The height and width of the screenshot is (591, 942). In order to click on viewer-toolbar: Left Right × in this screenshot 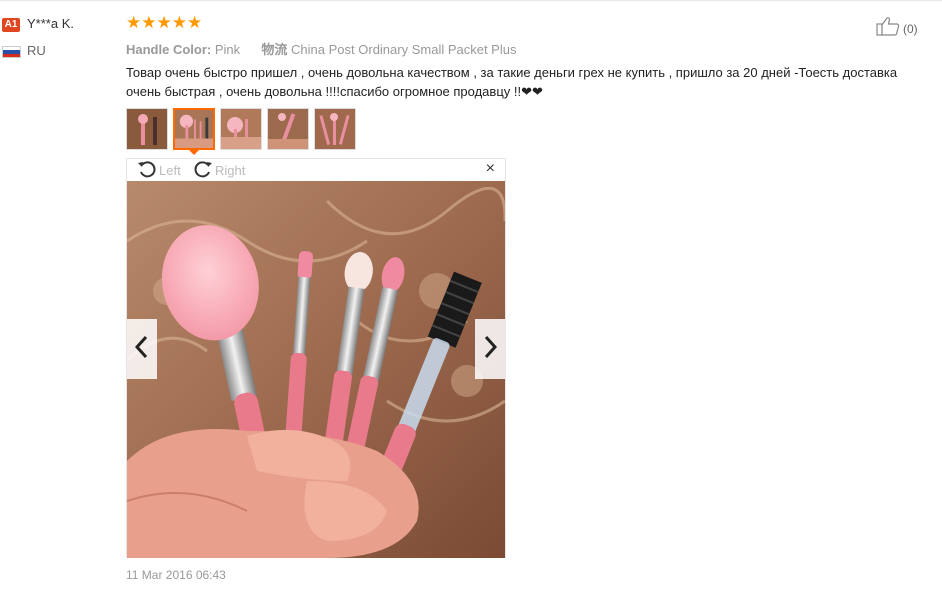, I will do `click(316, 170)`.